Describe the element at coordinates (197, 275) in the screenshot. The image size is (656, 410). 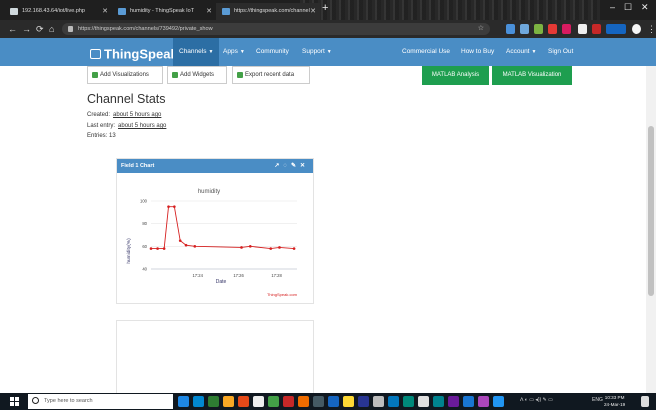
I see `x-tick-label: 17:24` at that location.